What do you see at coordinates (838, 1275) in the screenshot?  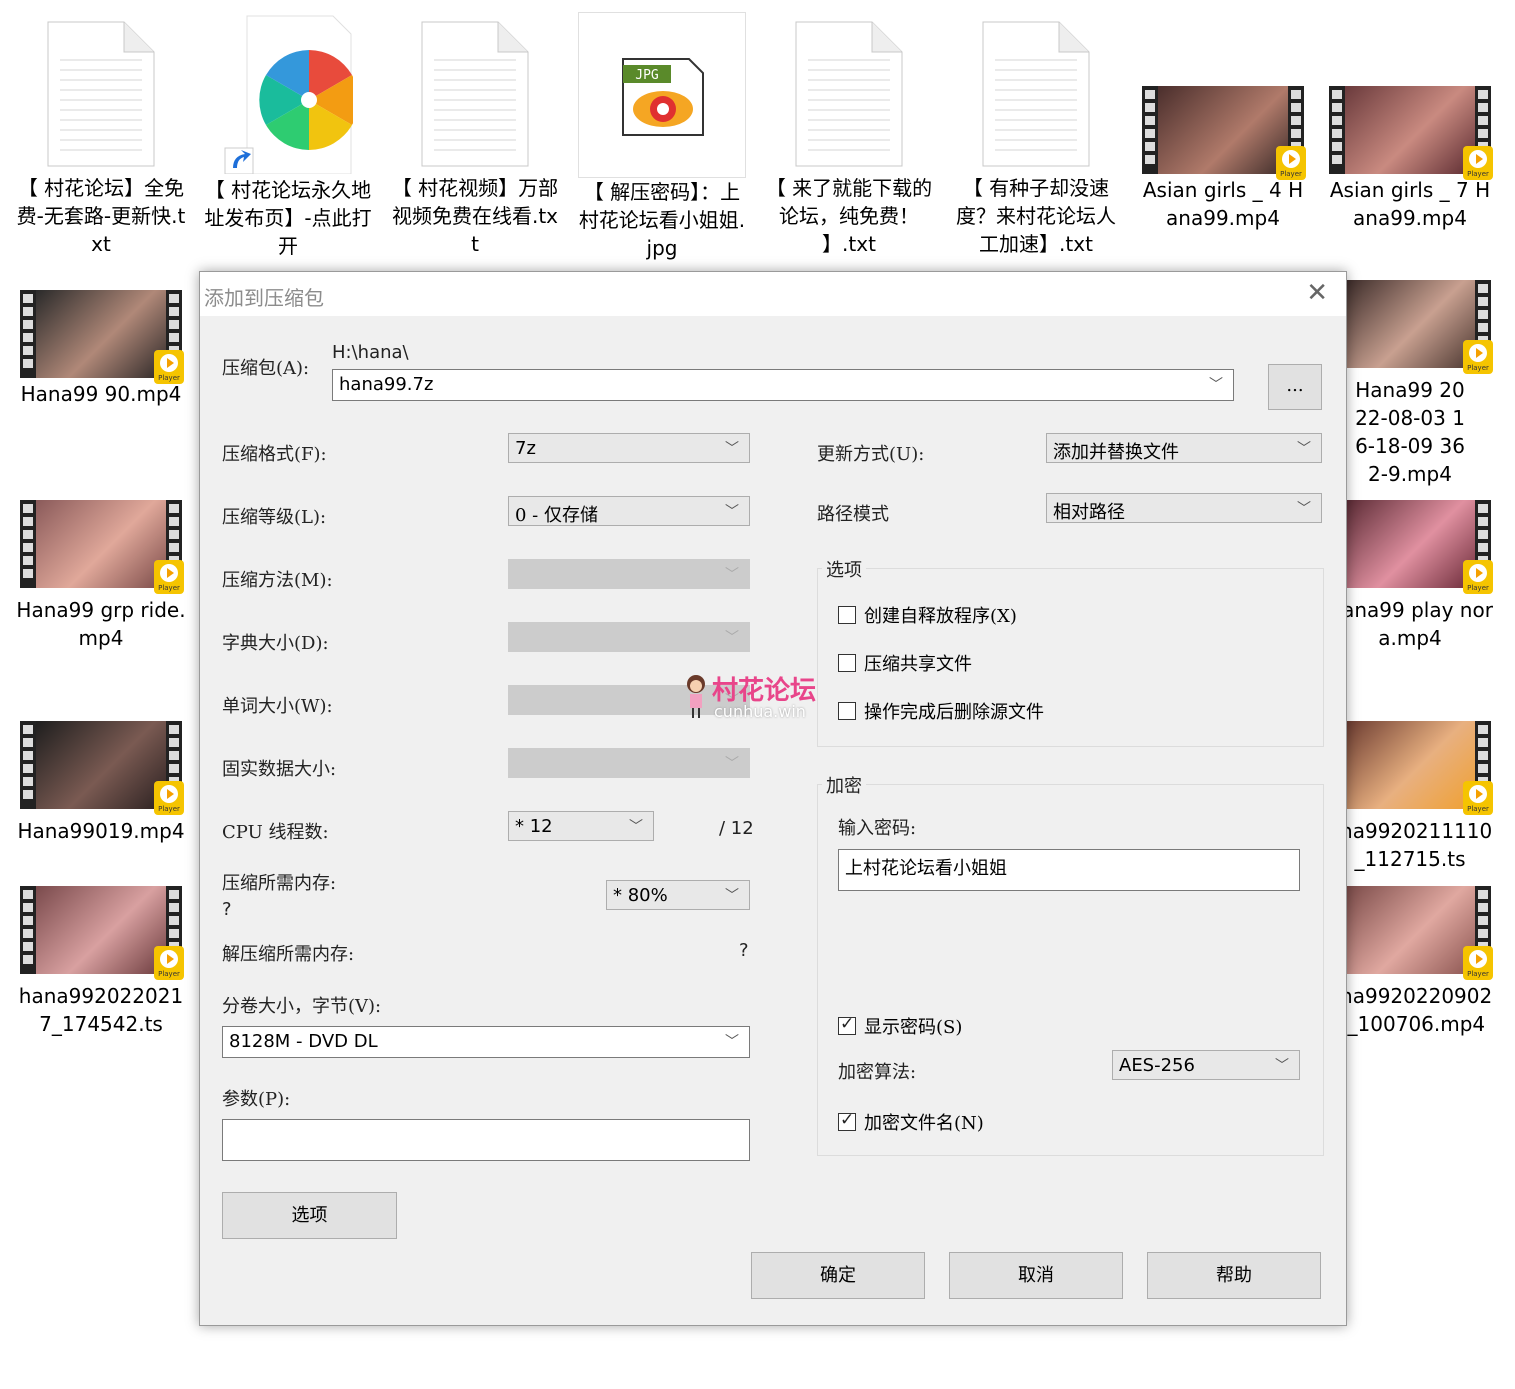 I see `ok-button: 确定` at bounding box center [838, 1275].